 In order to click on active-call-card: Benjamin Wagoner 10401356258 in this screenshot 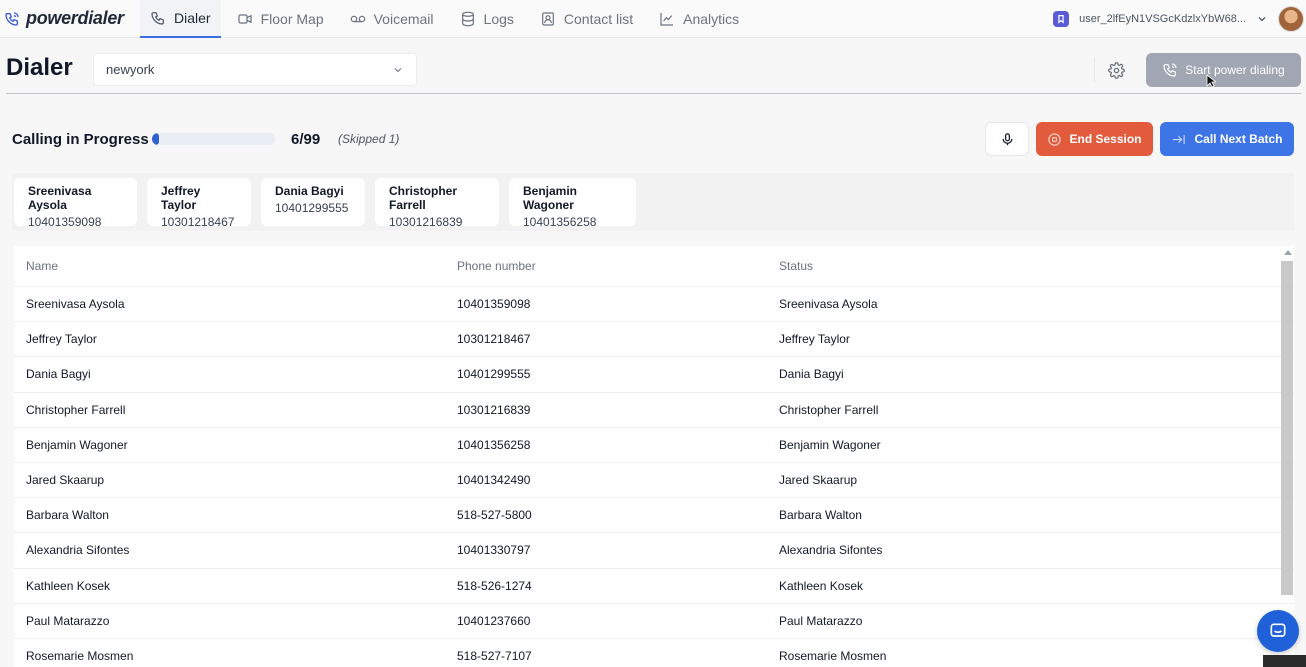, I will do `click(572, 203)`.